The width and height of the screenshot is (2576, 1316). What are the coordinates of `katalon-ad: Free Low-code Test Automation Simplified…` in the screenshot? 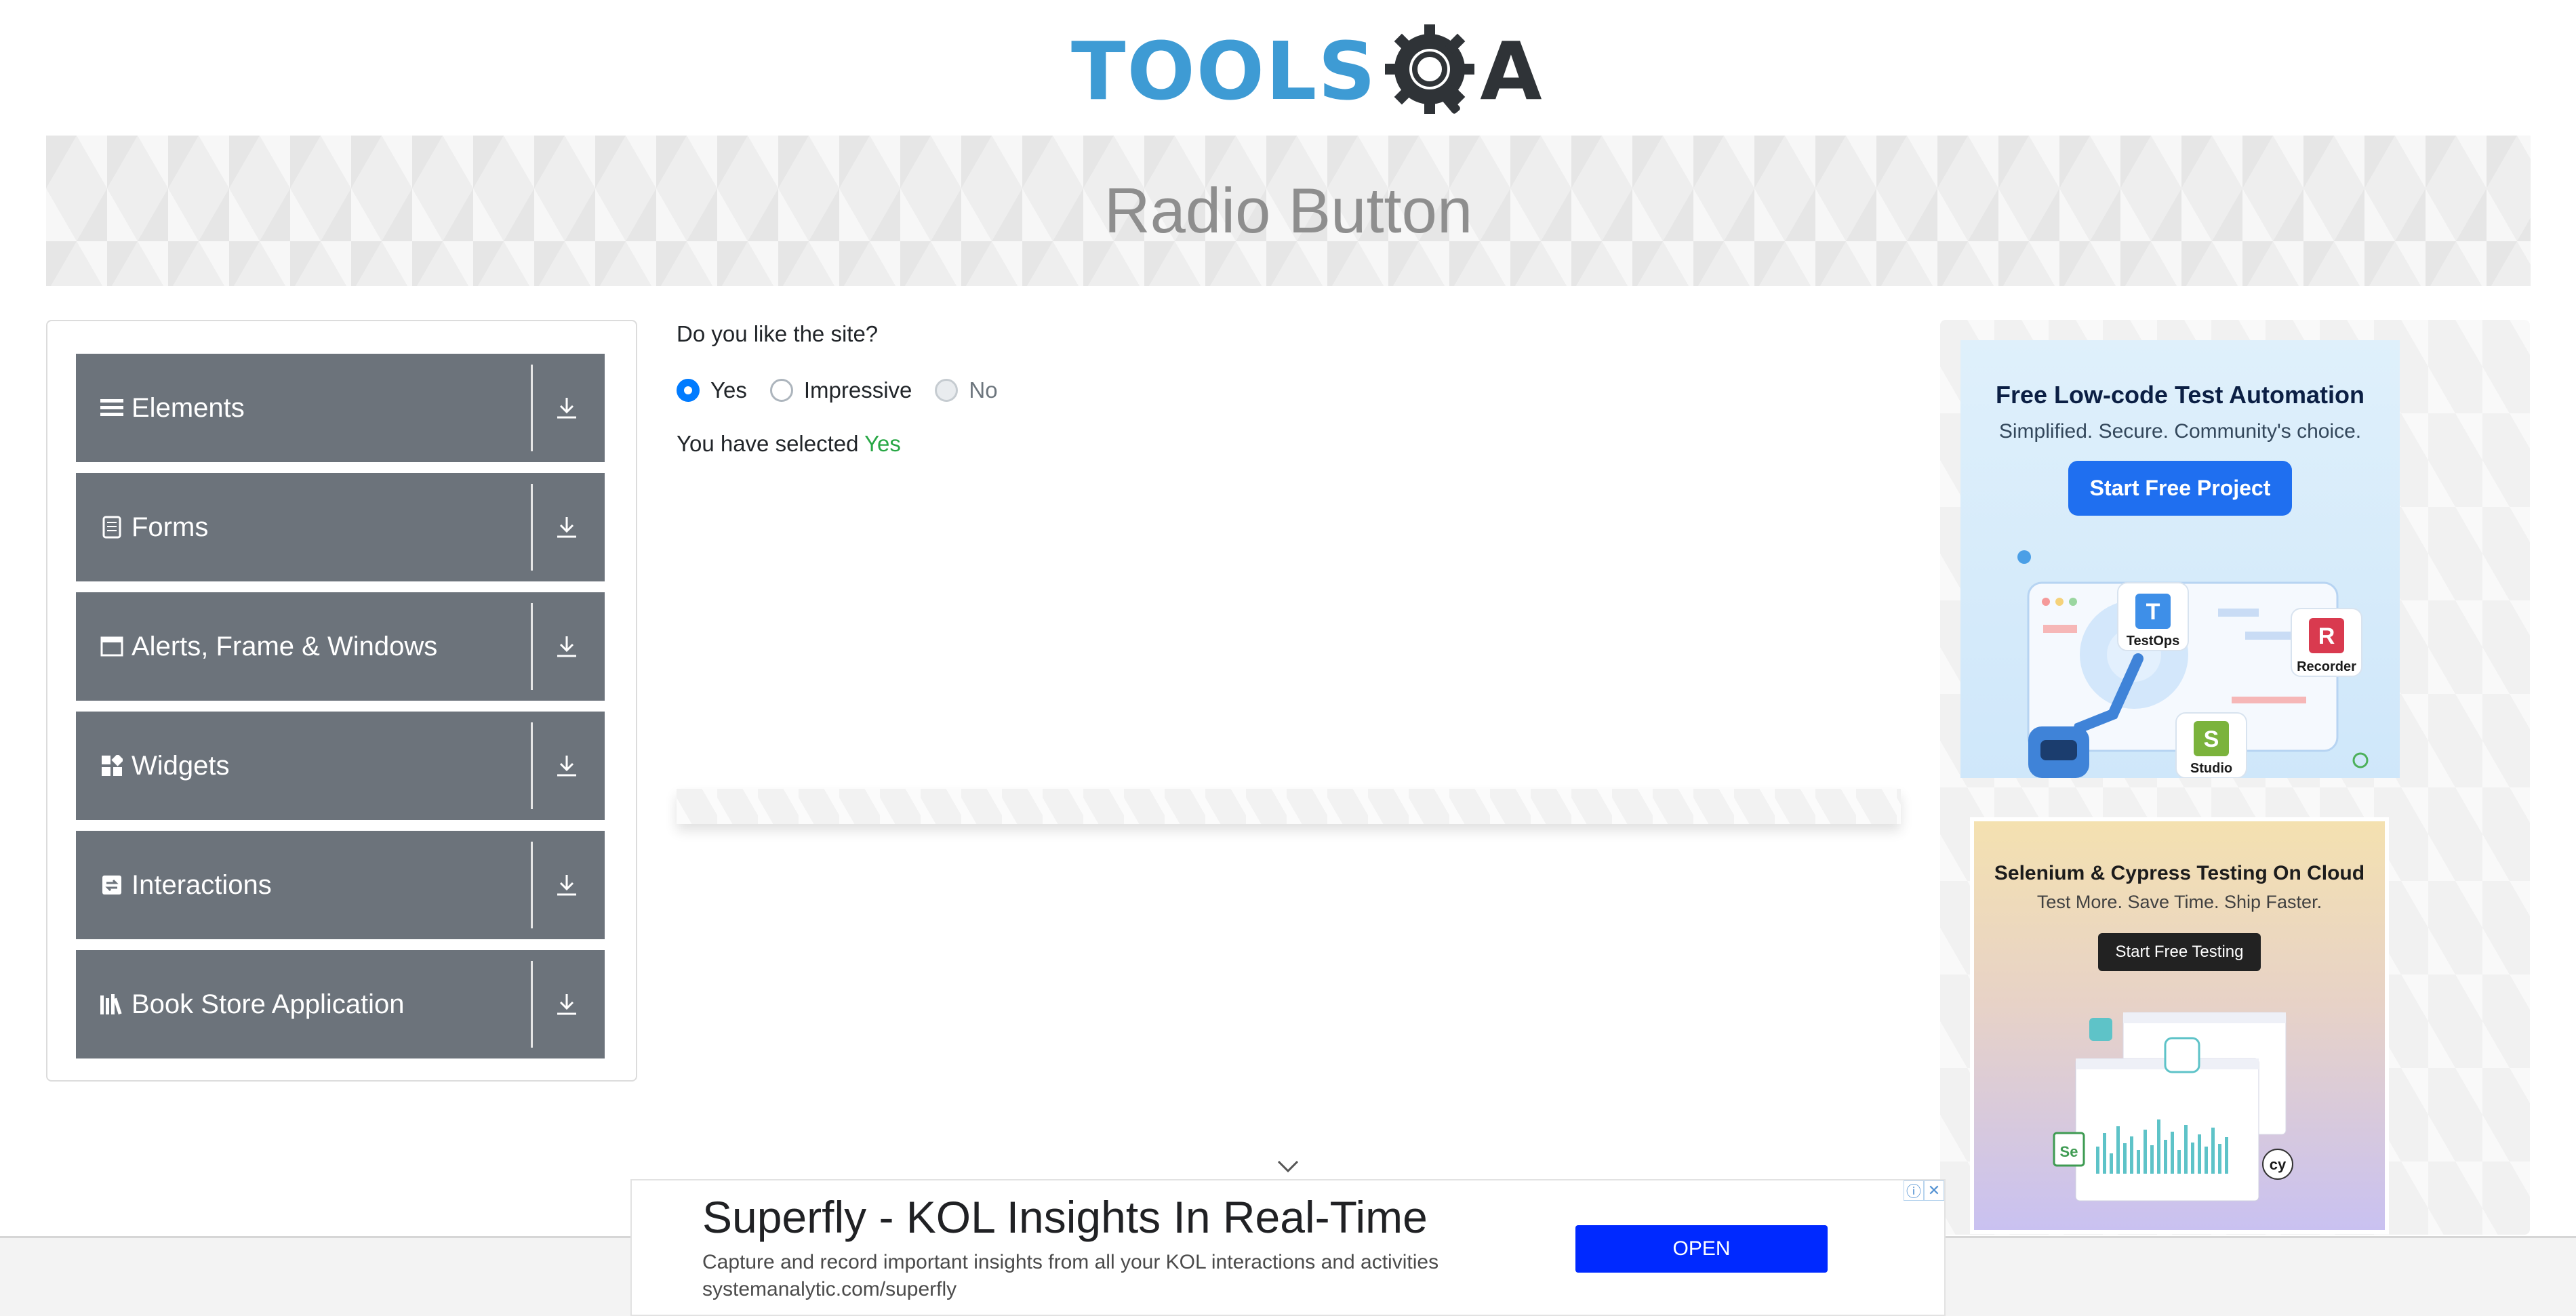 It's located at (2180, 559).